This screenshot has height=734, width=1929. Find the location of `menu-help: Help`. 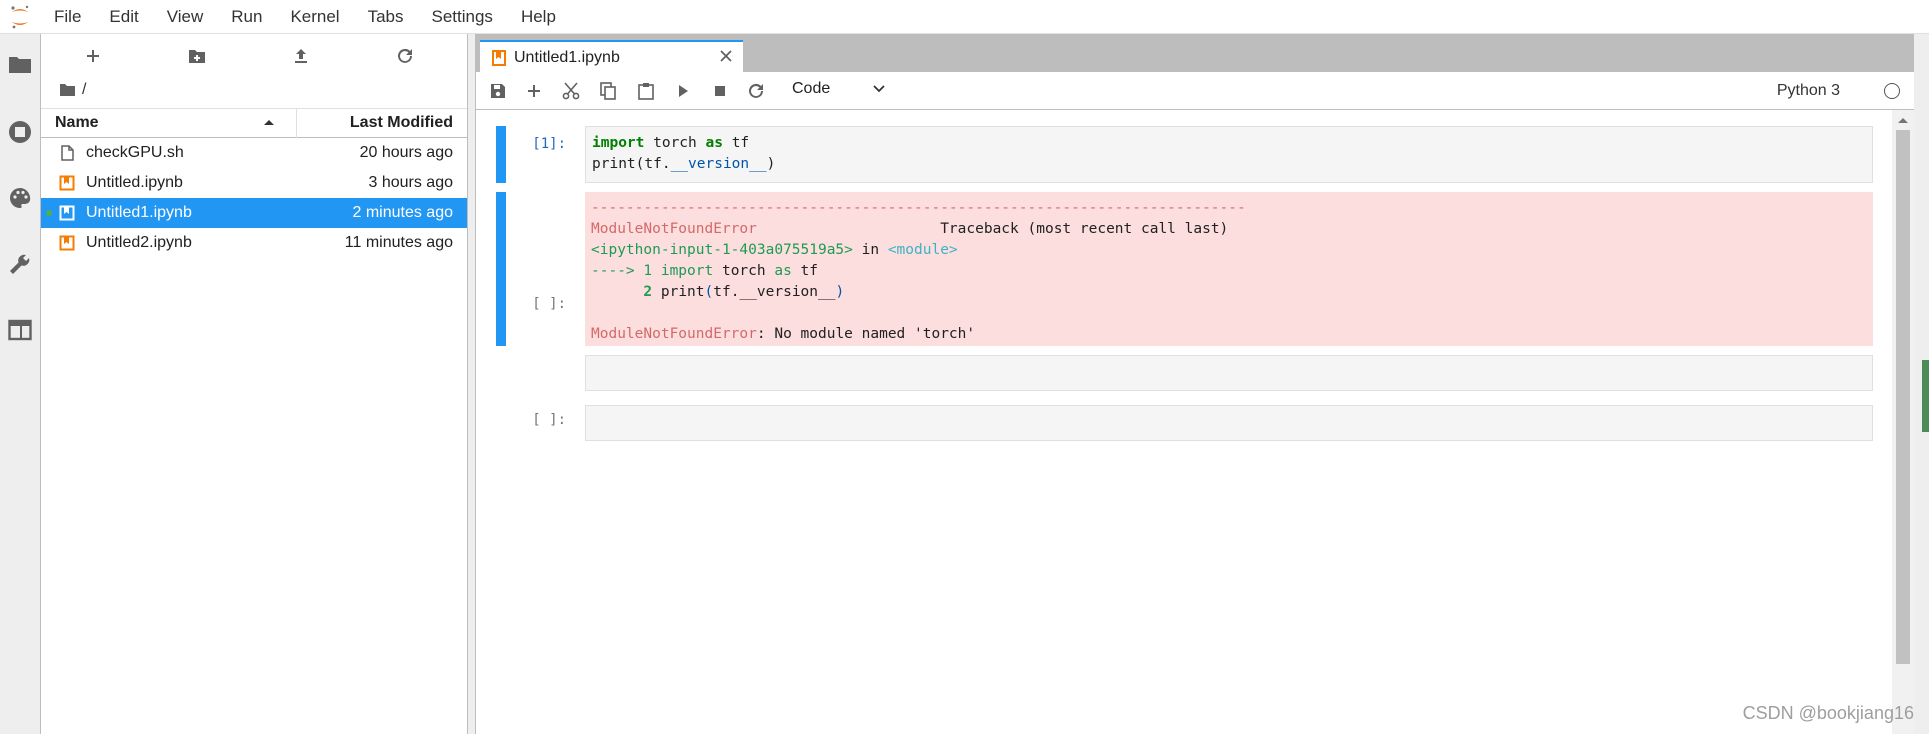

menu-help: Help is located at coordinates (538, 17).